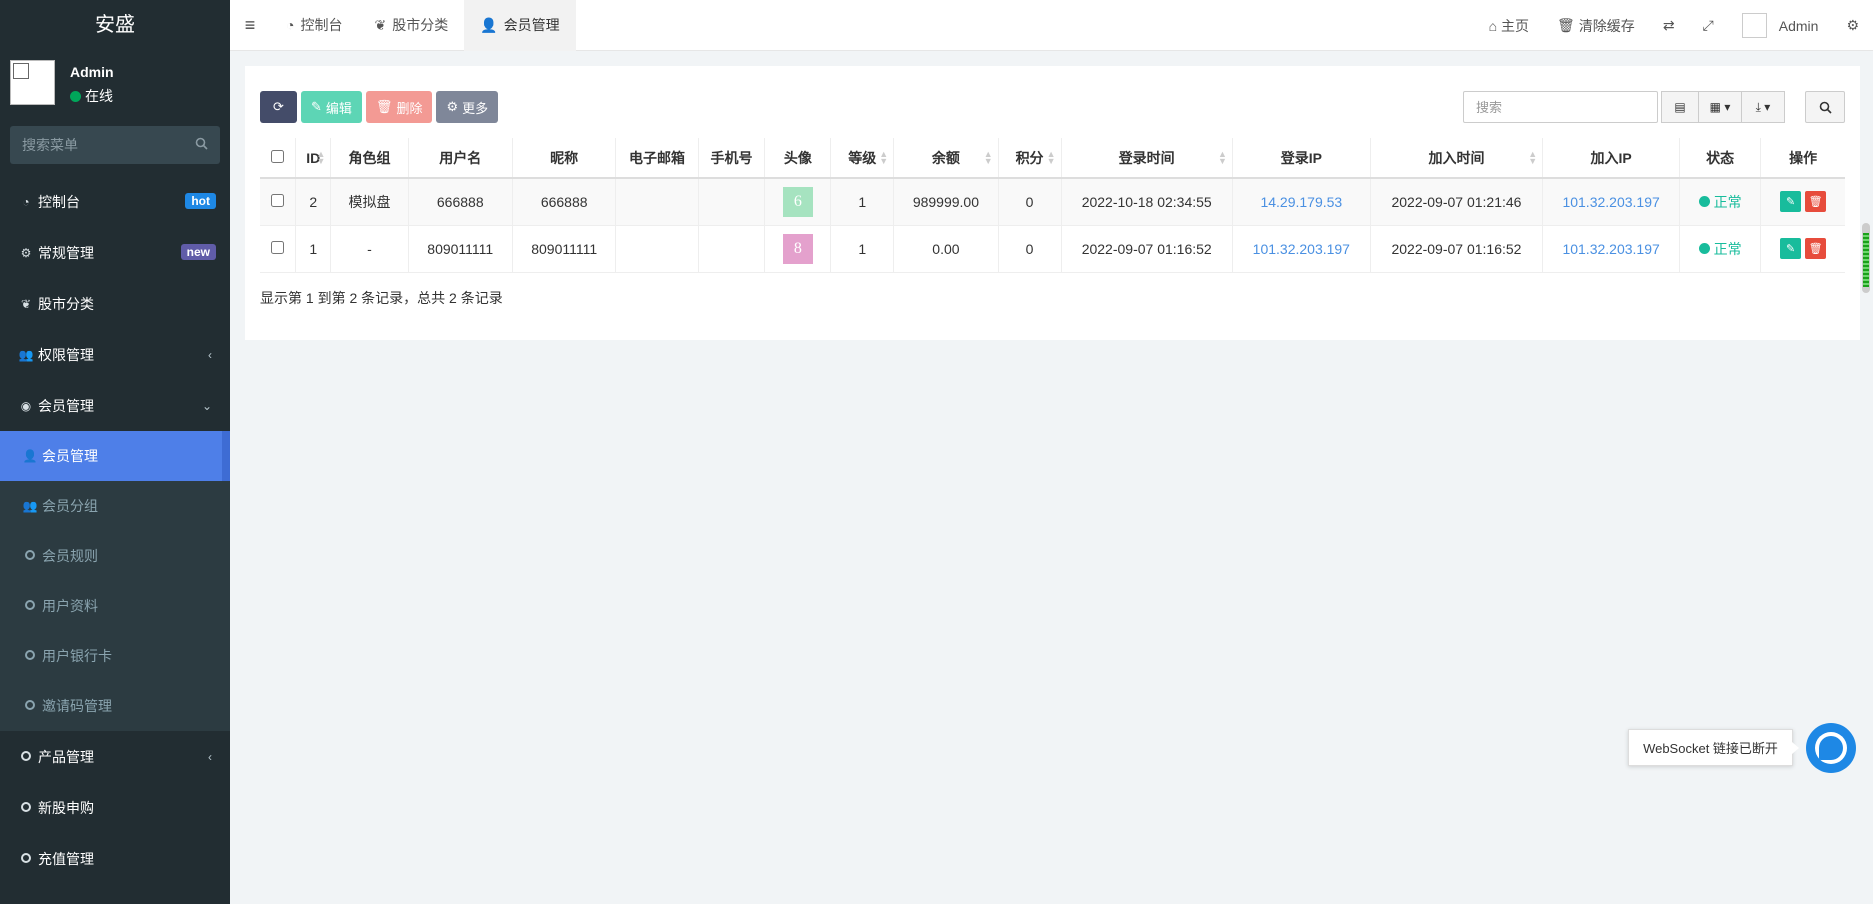 The height and width of the screenshot is (904, 1873). I want to click on select-all-checkbox, so click(277, 156).